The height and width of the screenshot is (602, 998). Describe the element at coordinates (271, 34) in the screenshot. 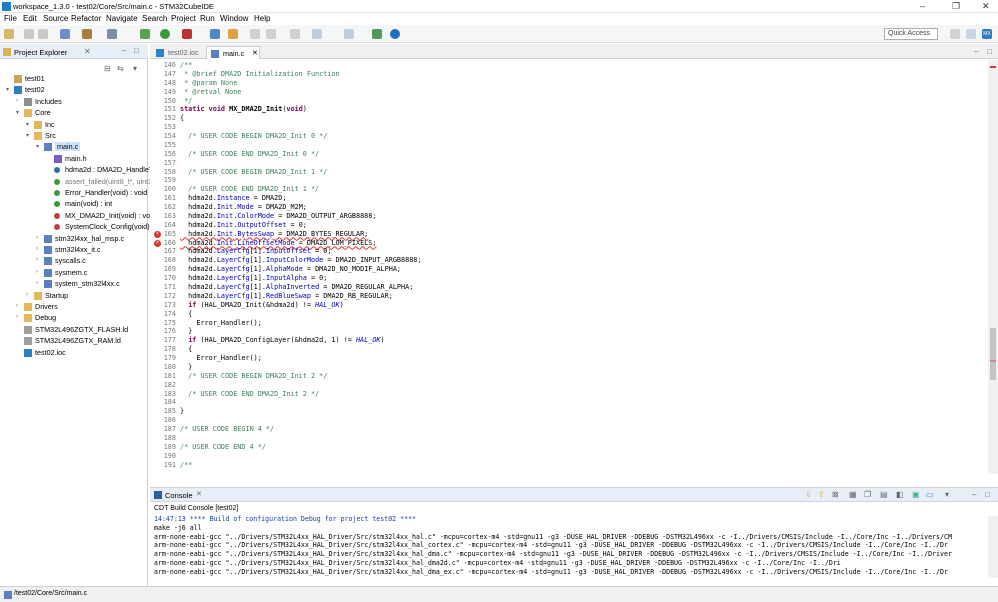

I see `annotation-icon` at that location.